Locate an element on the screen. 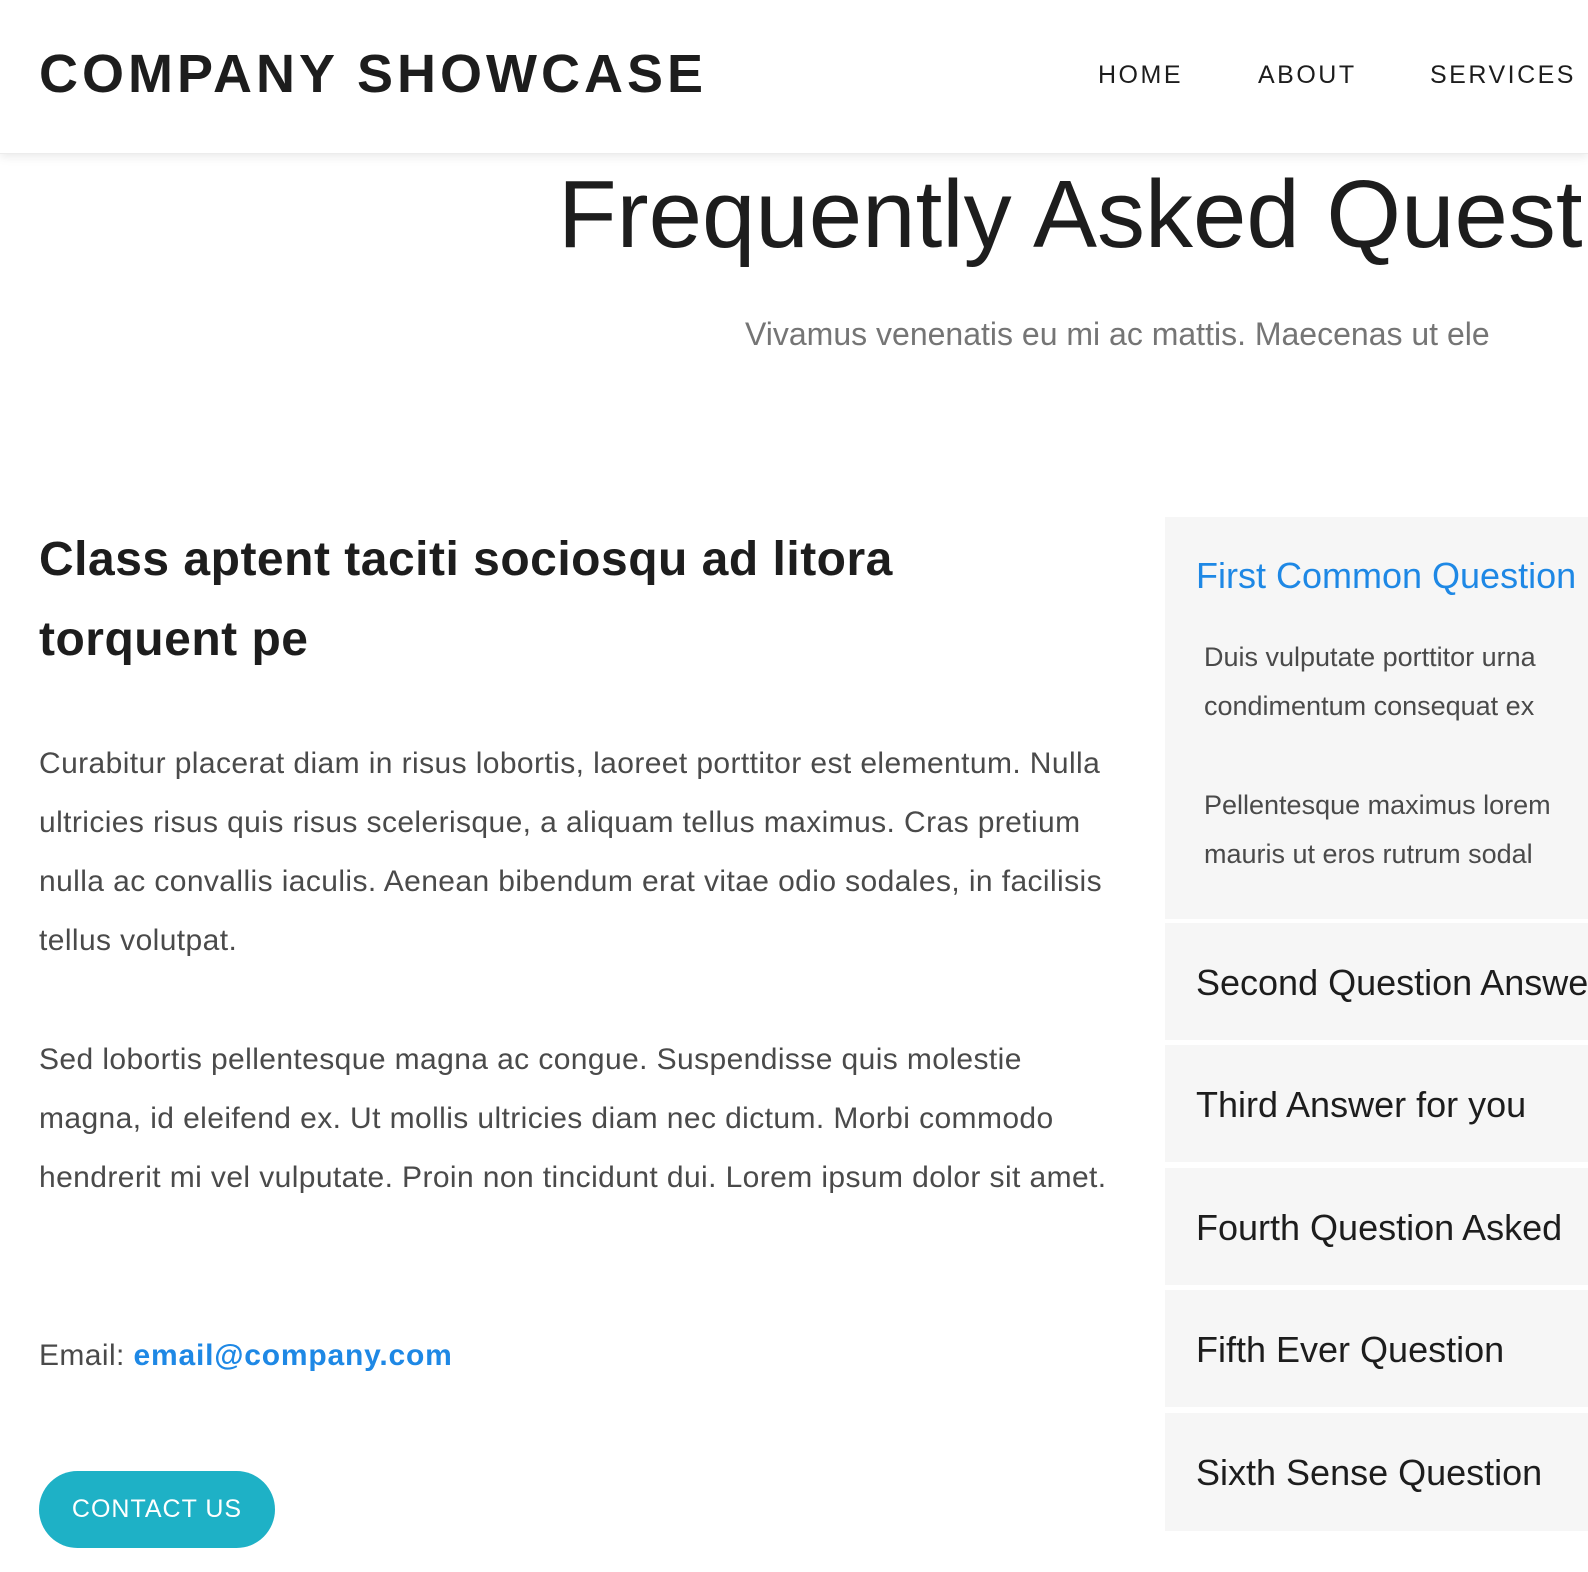 This screenshot has height=1572, width=1588. email-label: Email: is located at coordinates (82, 1355).